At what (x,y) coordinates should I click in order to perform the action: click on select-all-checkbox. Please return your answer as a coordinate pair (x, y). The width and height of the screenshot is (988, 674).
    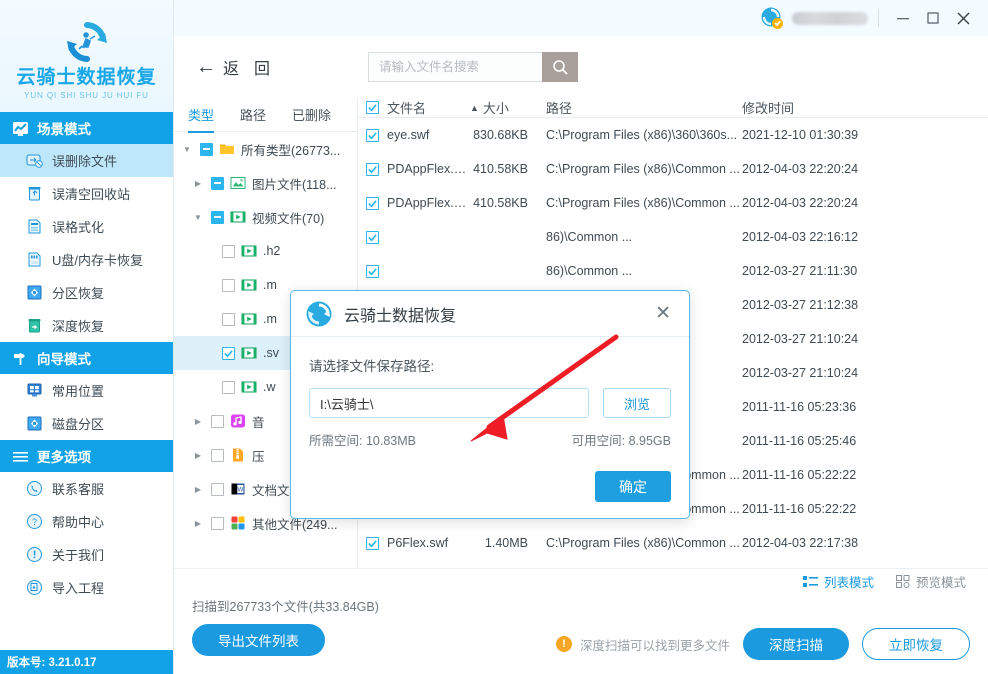
    Looking at the image, I should click on (372, 107).